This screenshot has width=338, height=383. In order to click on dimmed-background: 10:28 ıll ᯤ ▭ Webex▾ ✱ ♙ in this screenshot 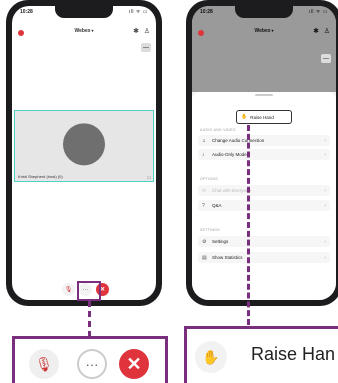, I will do `click(264, 49)`.